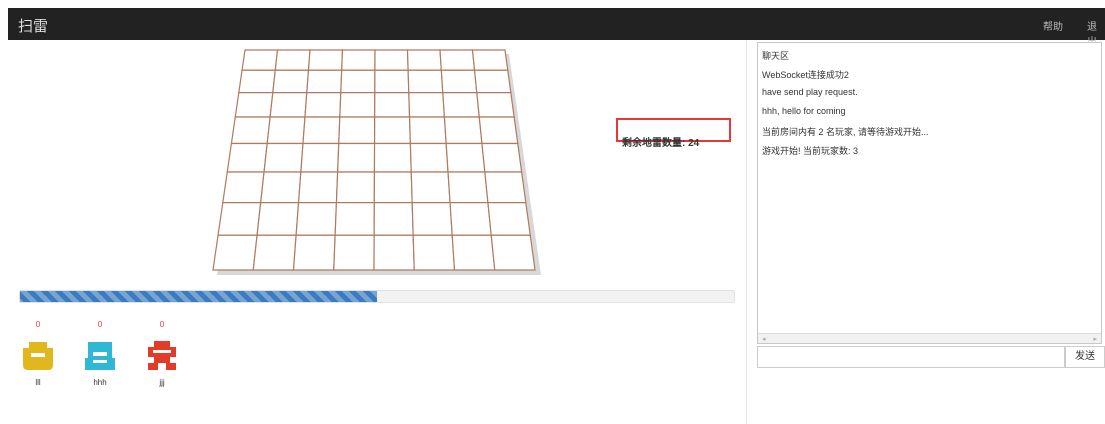 This screenshot has width=1105, height=424. What do you see at coordinates (100, 382) in the screenshot?
I see `player-name: hhh` at bounding box center [100, 382].